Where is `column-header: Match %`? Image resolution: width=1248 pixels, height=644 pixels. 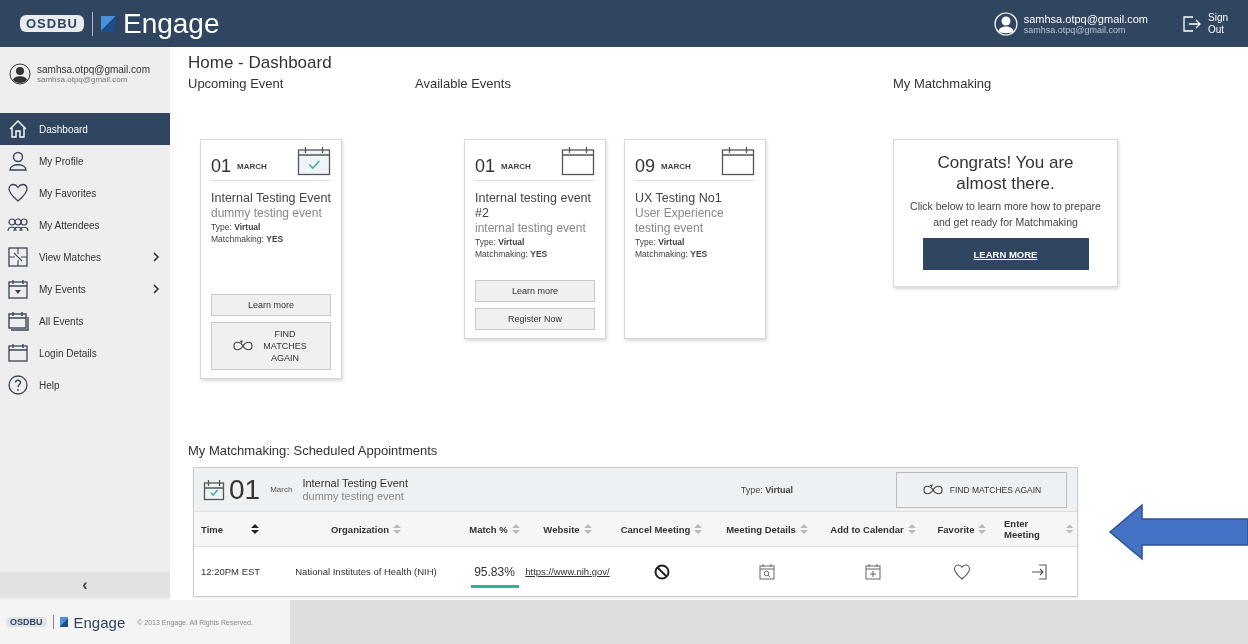
column-header: Match % is located at coordinates (488, 529).